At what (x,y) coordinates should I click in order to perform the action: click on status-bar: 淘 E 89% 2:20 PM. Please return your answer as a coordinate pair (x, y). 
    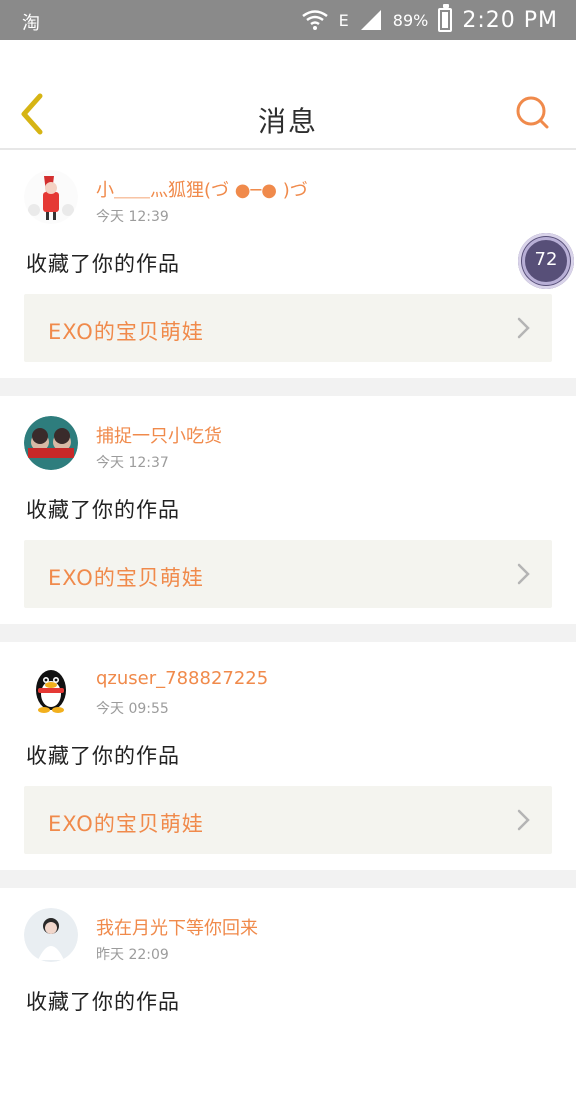
    Looking at the image, I should click on (288, 20).